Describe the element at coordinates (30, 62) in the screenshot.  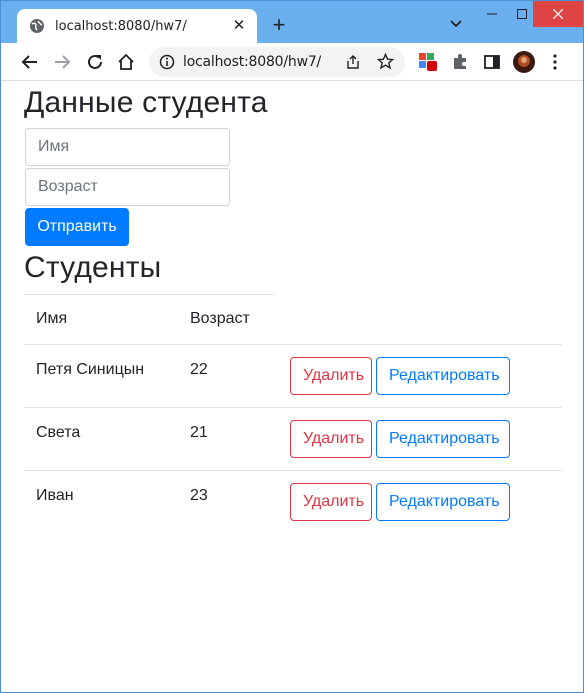
I see `back-icon` at that location.